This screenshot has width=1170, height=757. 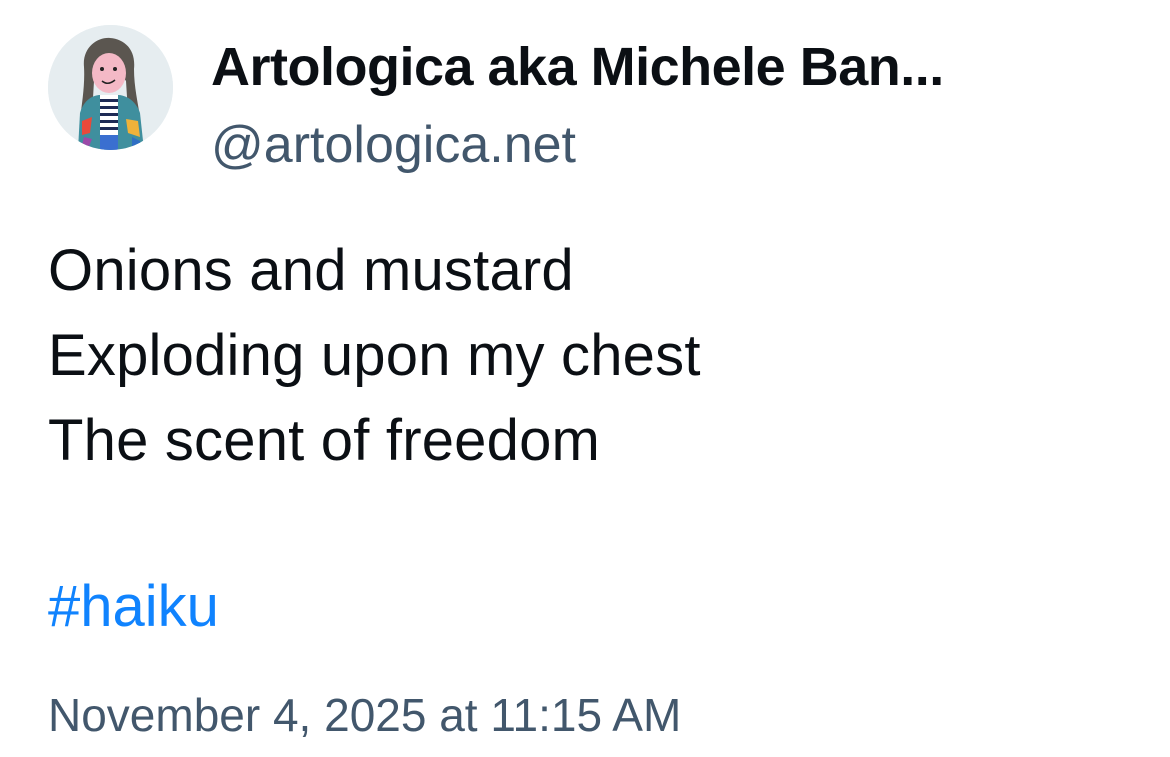 What do you see at coordinates (393, 145) in the screenshot?
I see `author-handle: @artologica.net` at bounding box center [393, 145].